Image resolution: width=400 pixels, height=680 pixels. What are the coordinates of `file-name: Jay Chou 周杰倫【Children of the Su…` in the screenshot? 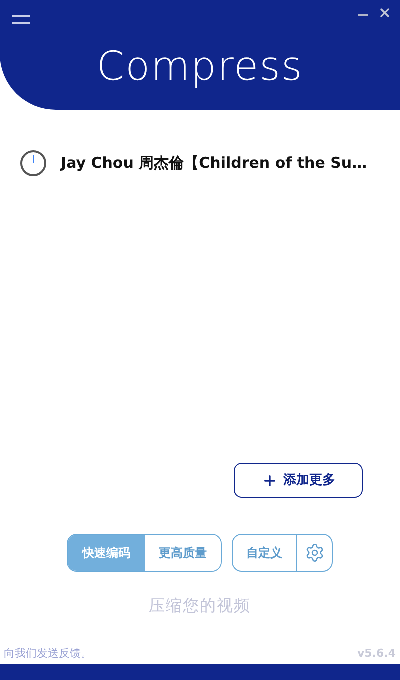 It's located at (214, 163).